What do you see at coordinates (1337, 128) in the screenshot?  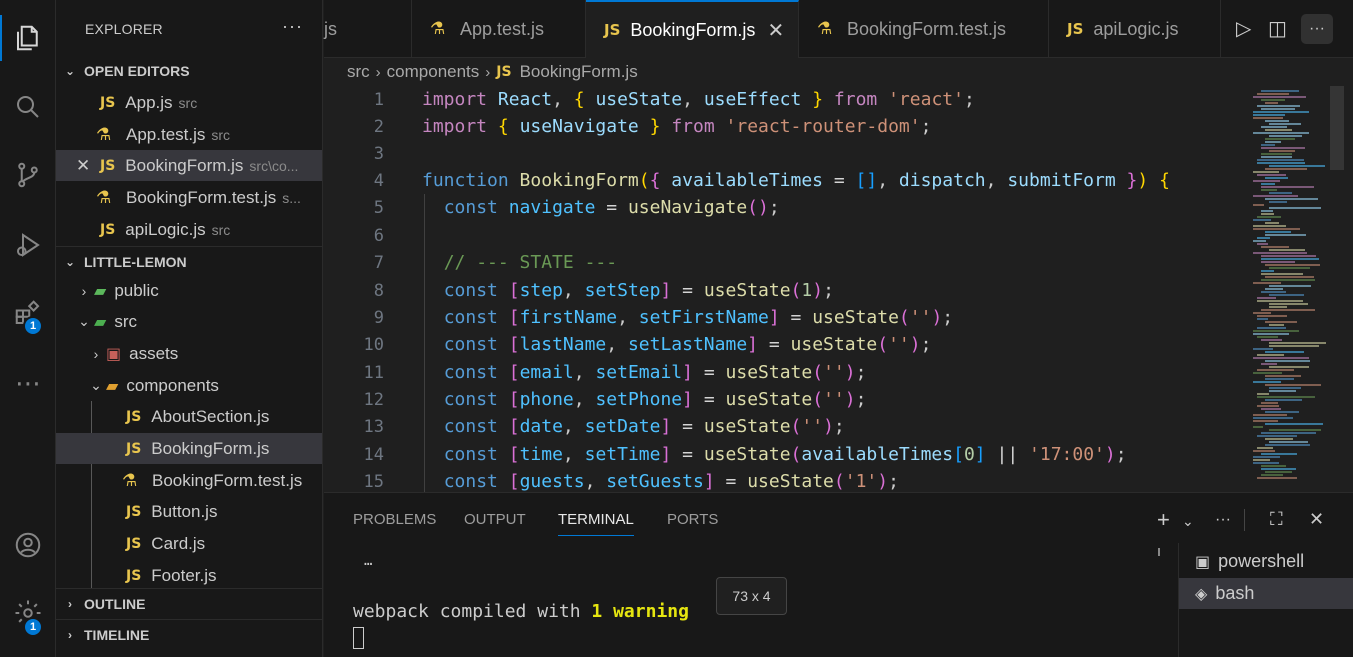 I see `scrollbar-thumb` at bounding box center [1337, 128].